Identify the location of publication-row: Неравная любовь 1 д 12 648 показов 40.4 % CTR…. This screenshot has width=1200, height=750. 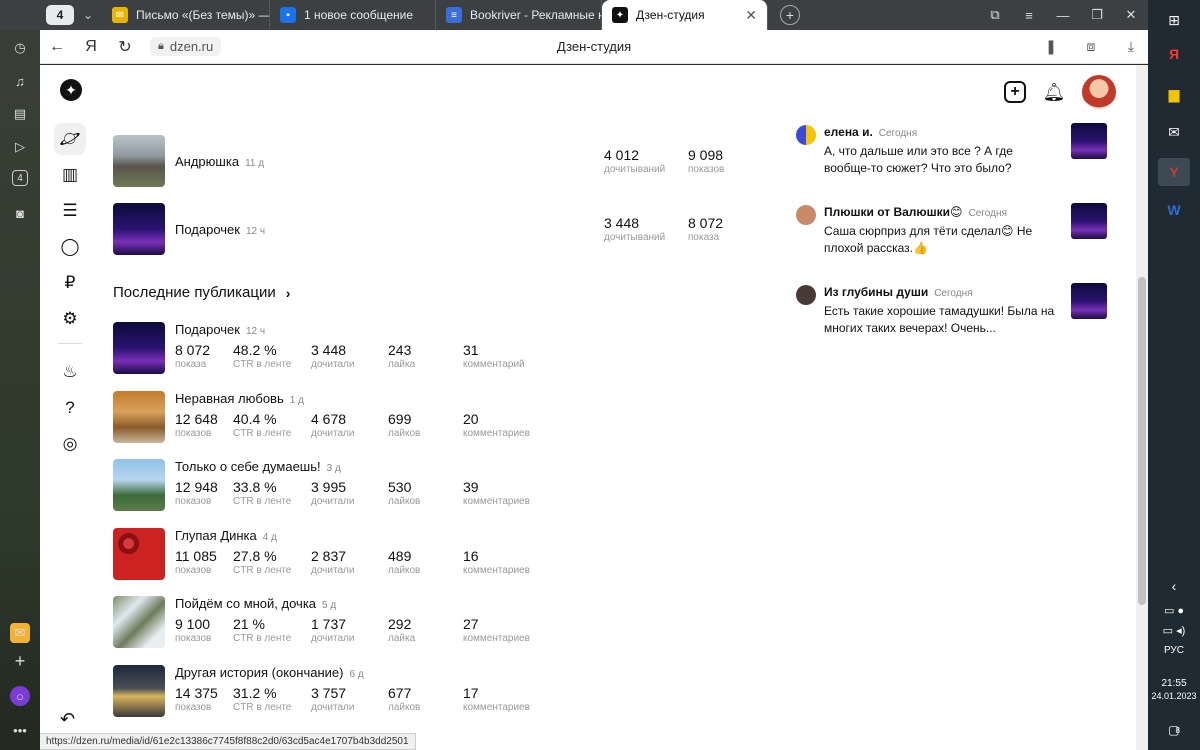
(373, 419).